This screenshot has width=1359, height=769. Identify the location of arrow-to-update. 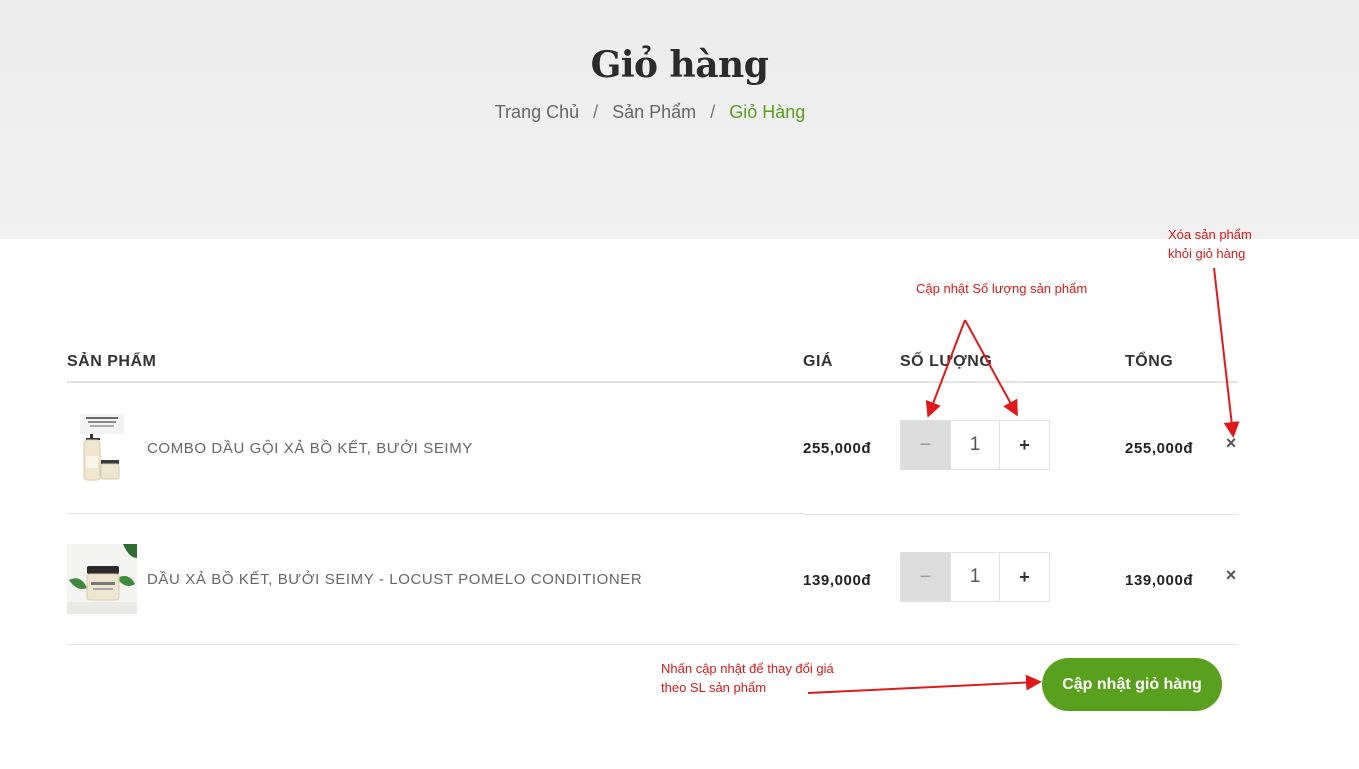
(924, 684).